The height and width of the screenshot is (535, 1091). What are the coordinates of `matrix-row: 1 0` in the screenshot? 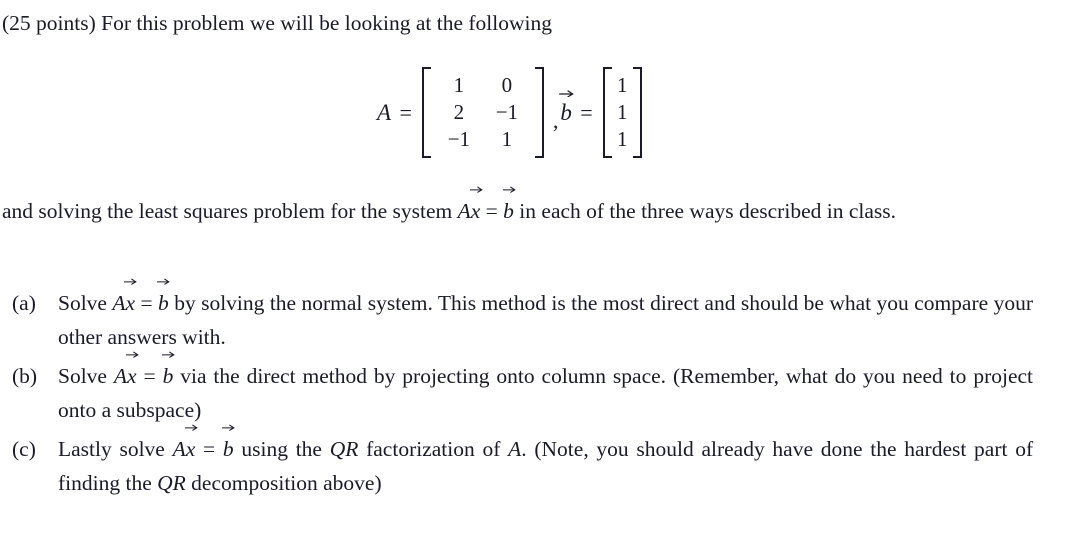 It's located at (483, 85).